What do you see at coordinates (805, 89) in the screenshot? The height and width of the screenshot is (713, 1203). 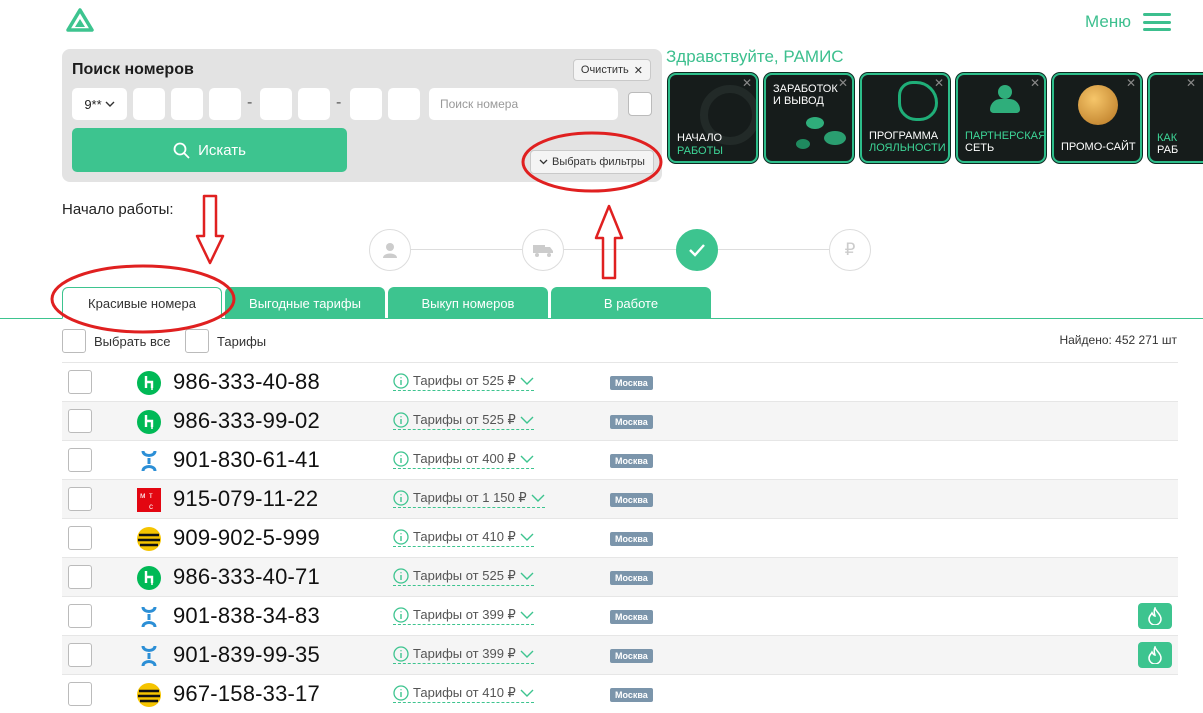 I see `story-line1: ЗАРАБОТОК` at bounding box center [805, 89].